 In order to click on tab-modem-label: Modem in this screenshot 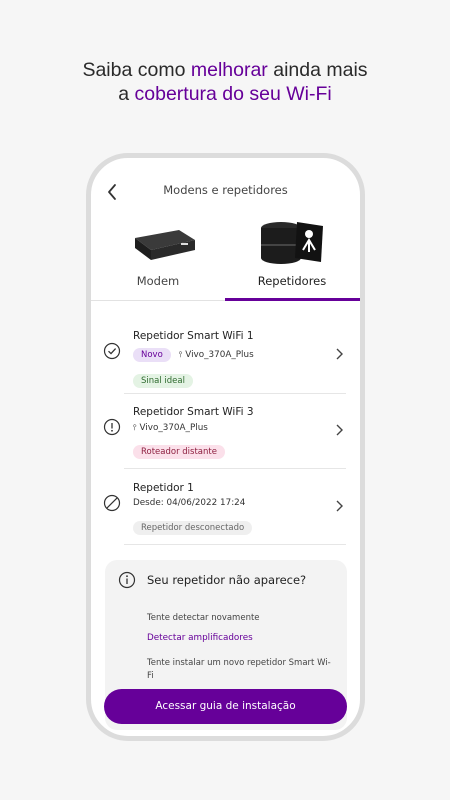, I will do `click(158, 281)`.